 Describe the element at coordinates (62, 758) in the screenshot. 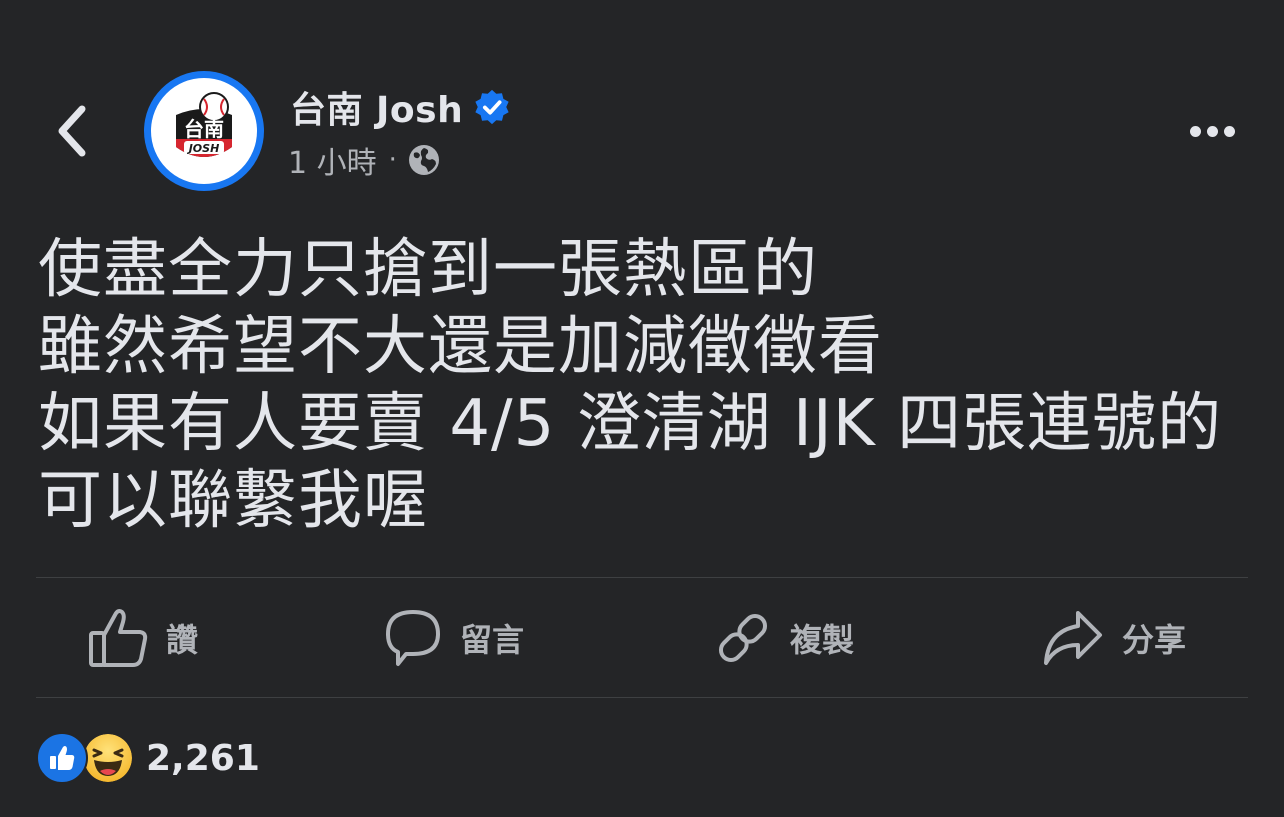

I see `like-reaction-icon` at that location.